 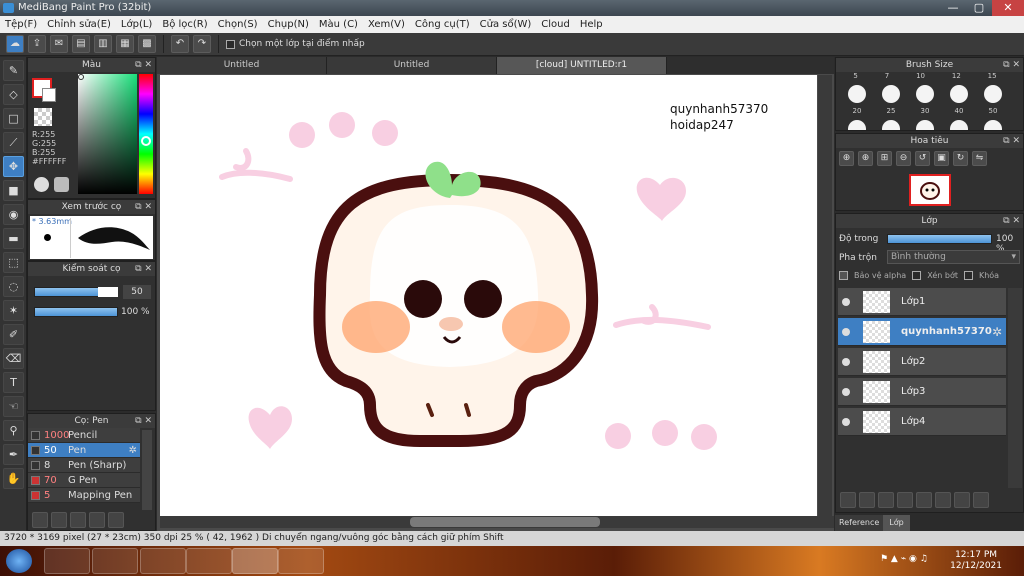 What do you see at coordinates (13, 286) in the screenshot?
I see `lasso-tool-icon: ◌` at bounding box center [13, 286].